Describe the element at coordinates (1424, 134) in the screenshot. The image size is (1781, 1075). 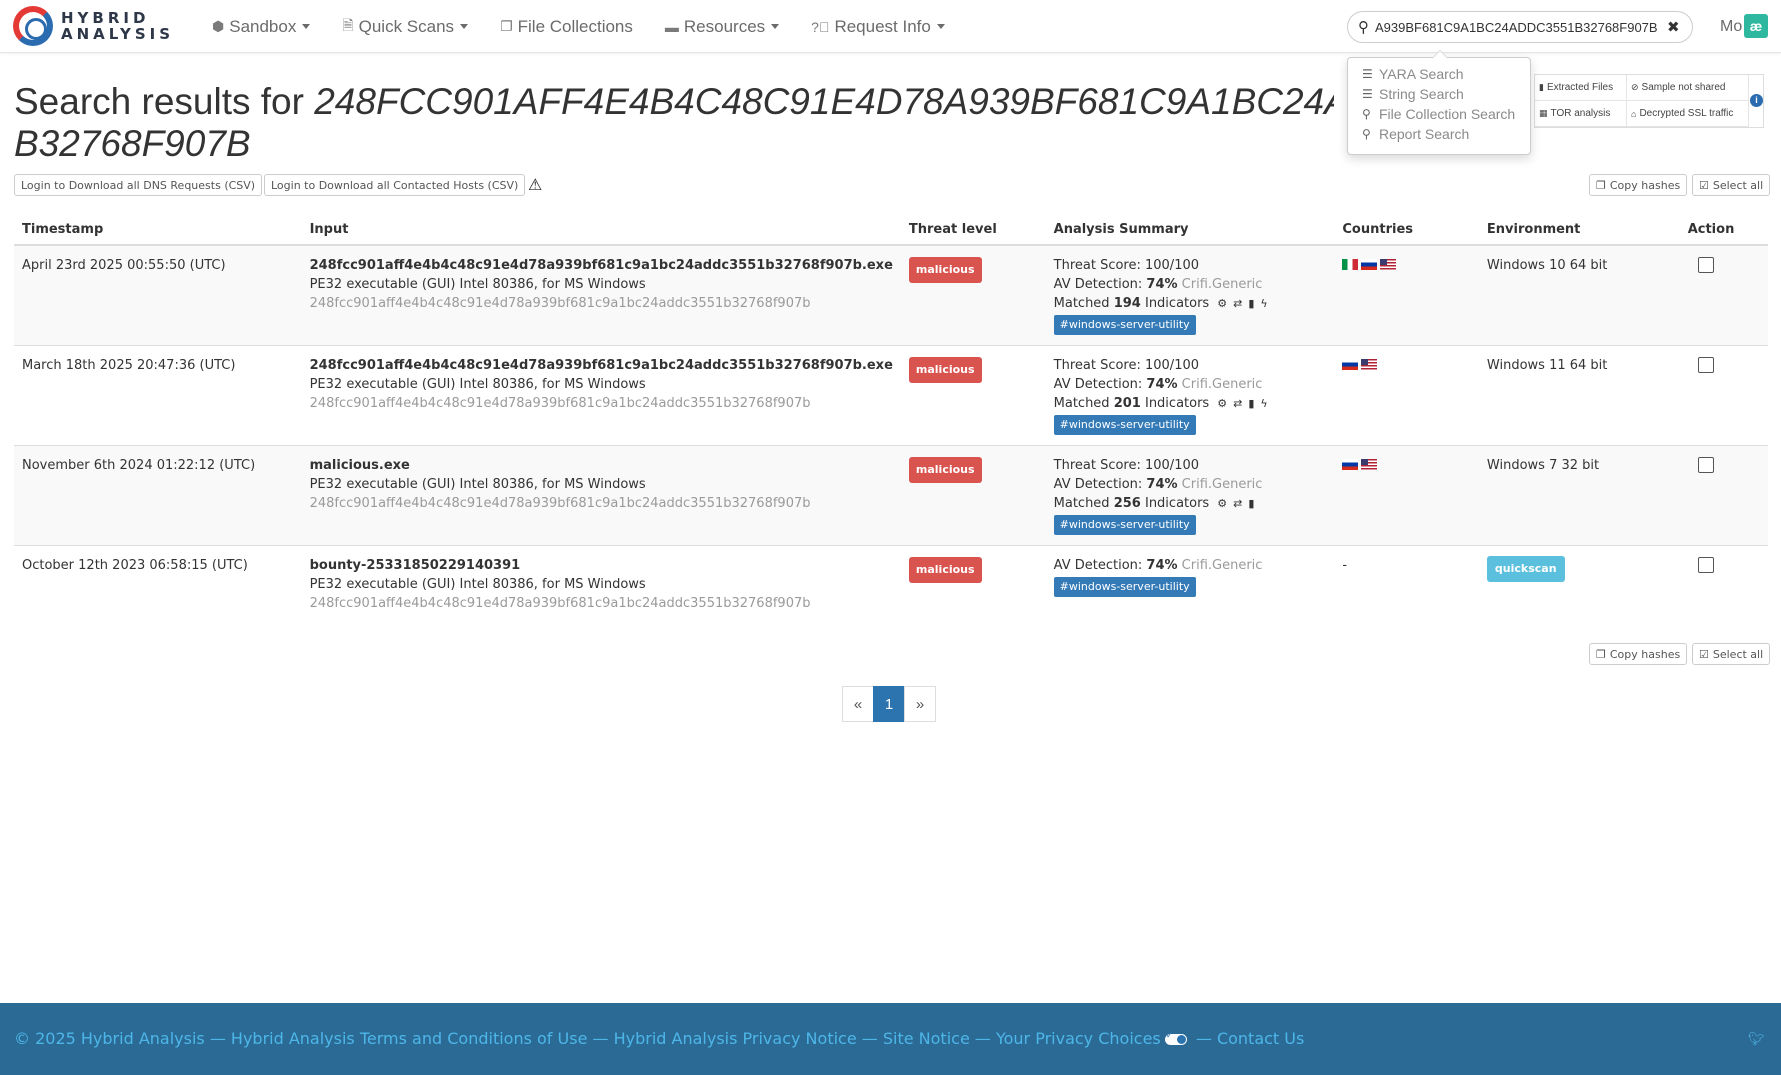
I see `dropdown-report-search-label: Report Search` at that location.